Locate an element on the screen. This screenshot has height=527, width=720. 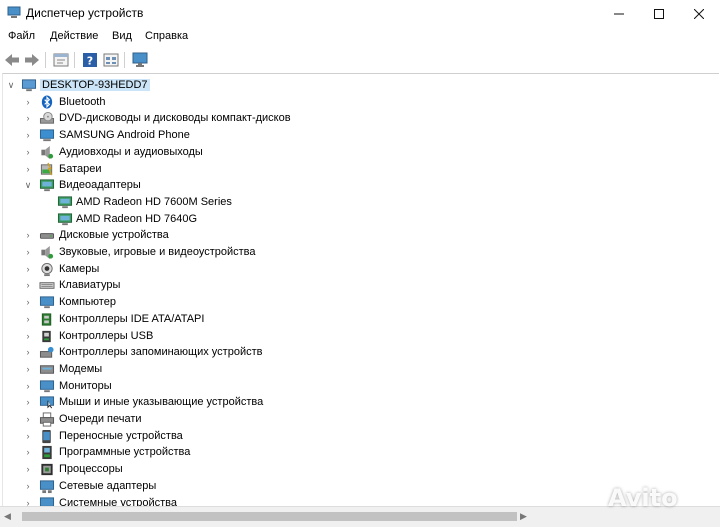
tree-item-label: Модемы is located at coordinates (80, 369).